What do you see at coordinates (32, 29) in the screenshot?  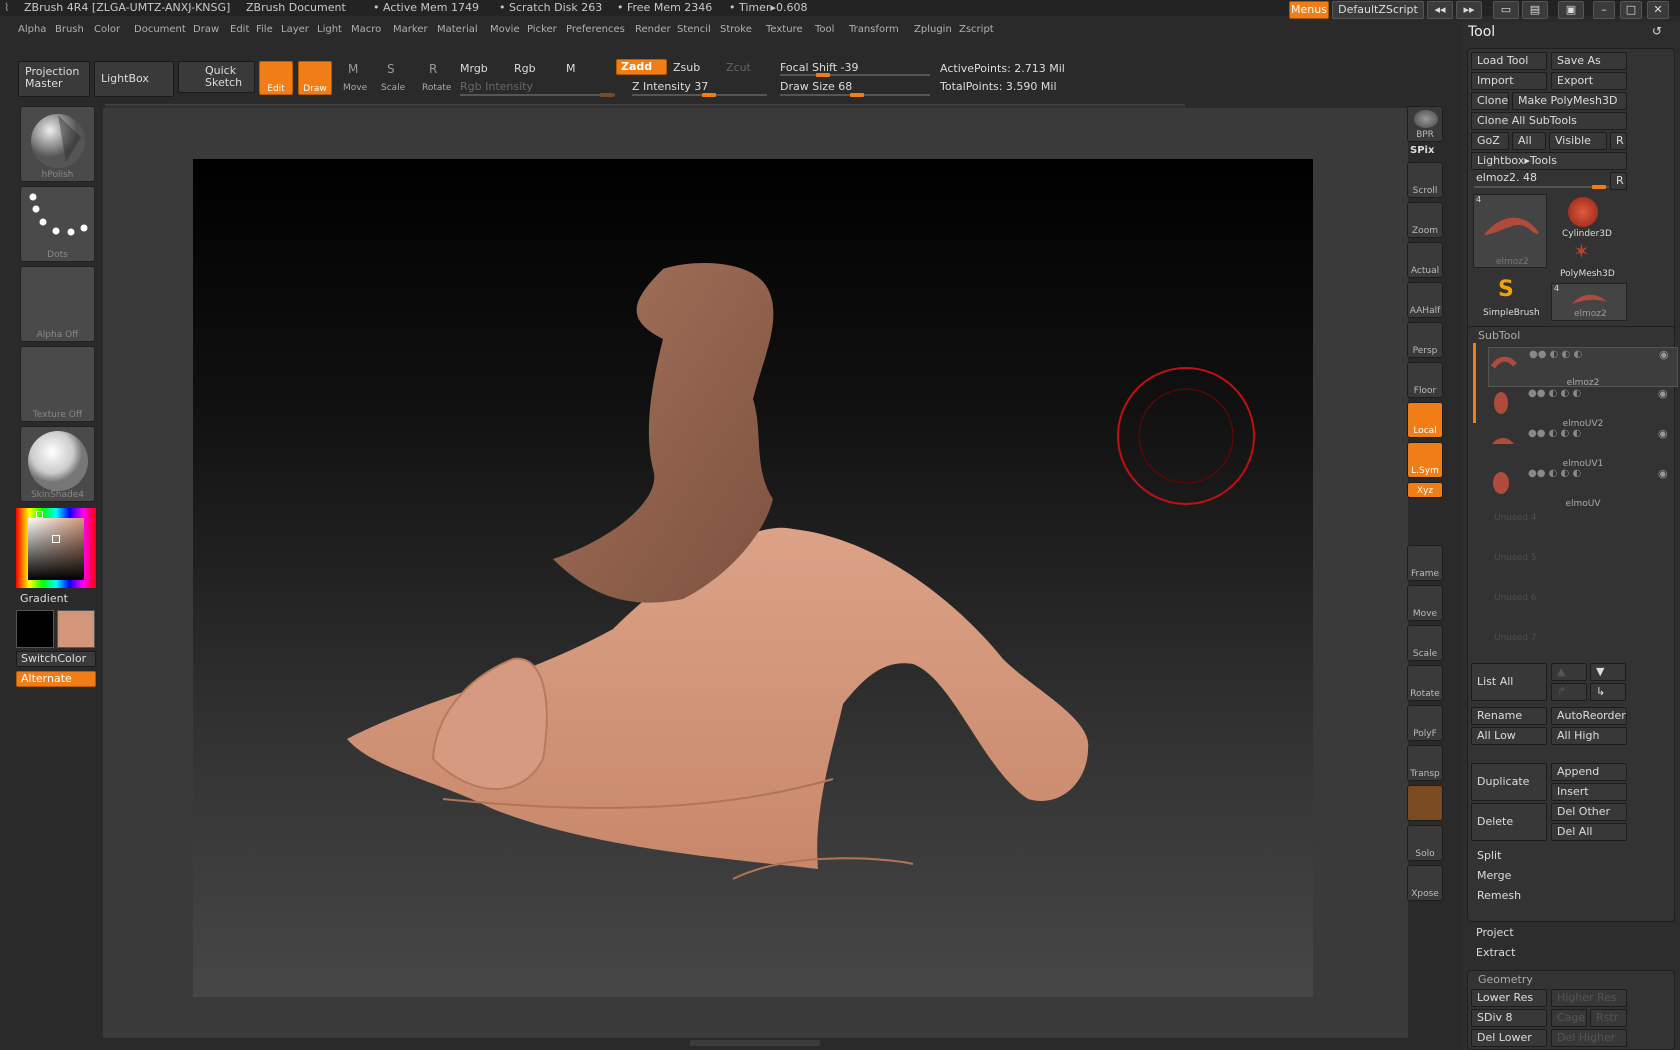 I see `menu-alpha: Alpha` at bounding box center [32, 29].